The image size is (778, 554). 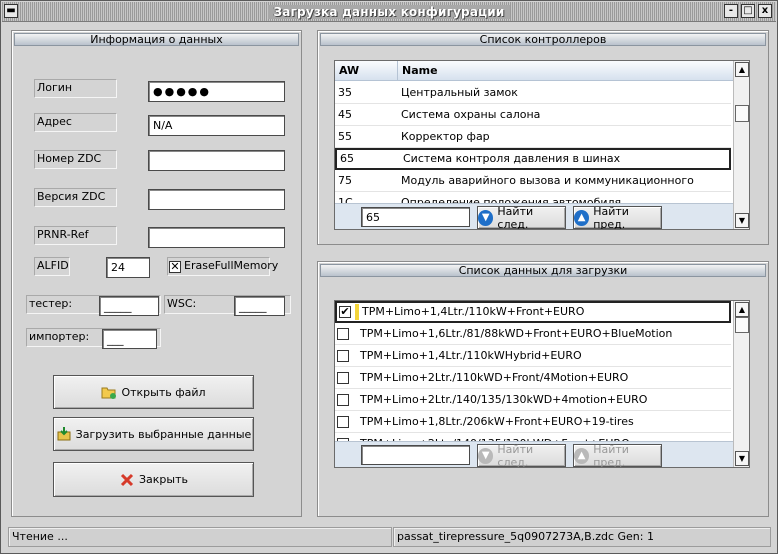 What do you see at coordinates (216, 91) in the screenshot?
I see `login-field: ●●●●●` at bounding box center [216, 91].